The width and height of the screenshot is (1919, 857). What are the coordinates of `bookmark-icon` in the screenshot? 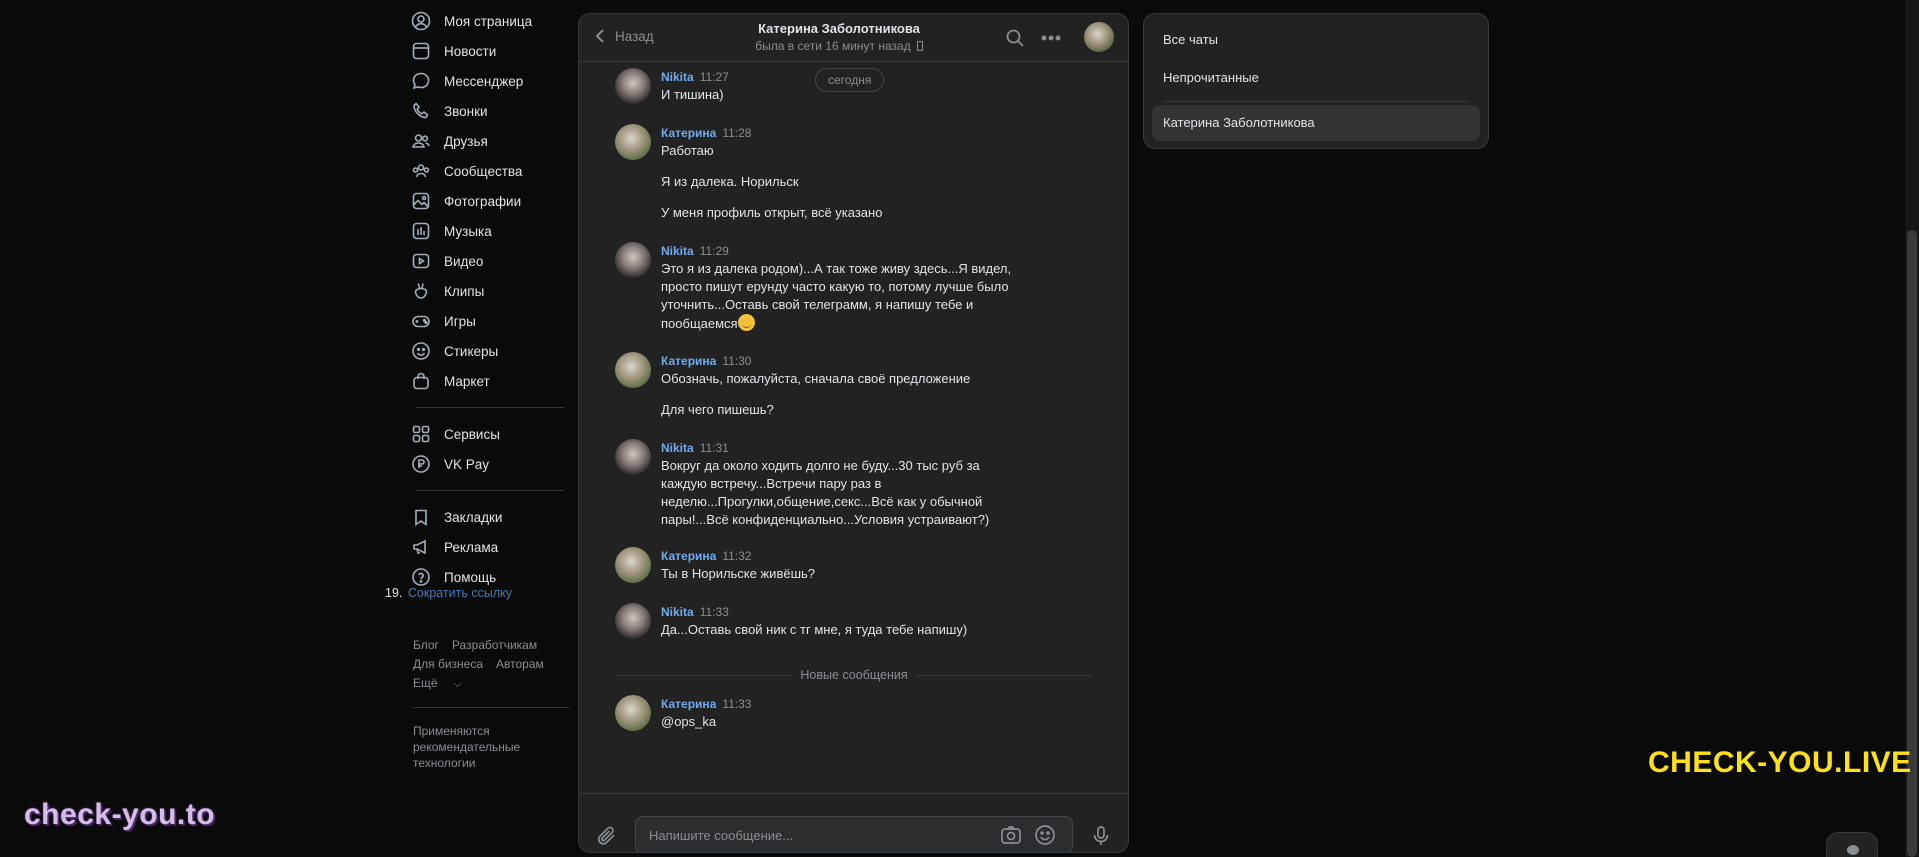 It's located at (421, 517).